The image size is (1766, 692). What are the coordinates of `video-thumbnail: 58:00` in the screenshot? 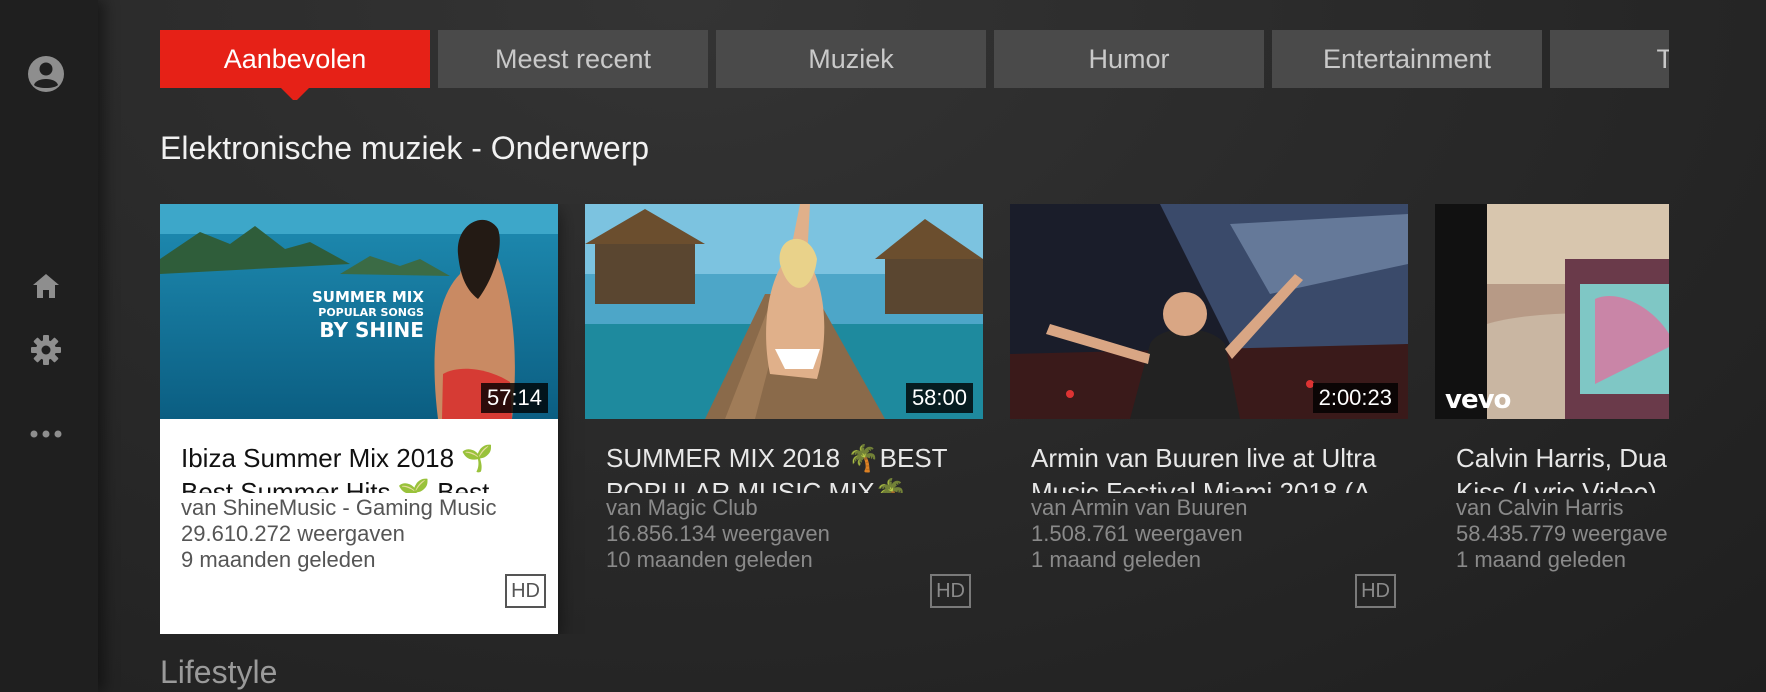 It's located at (784, 311).